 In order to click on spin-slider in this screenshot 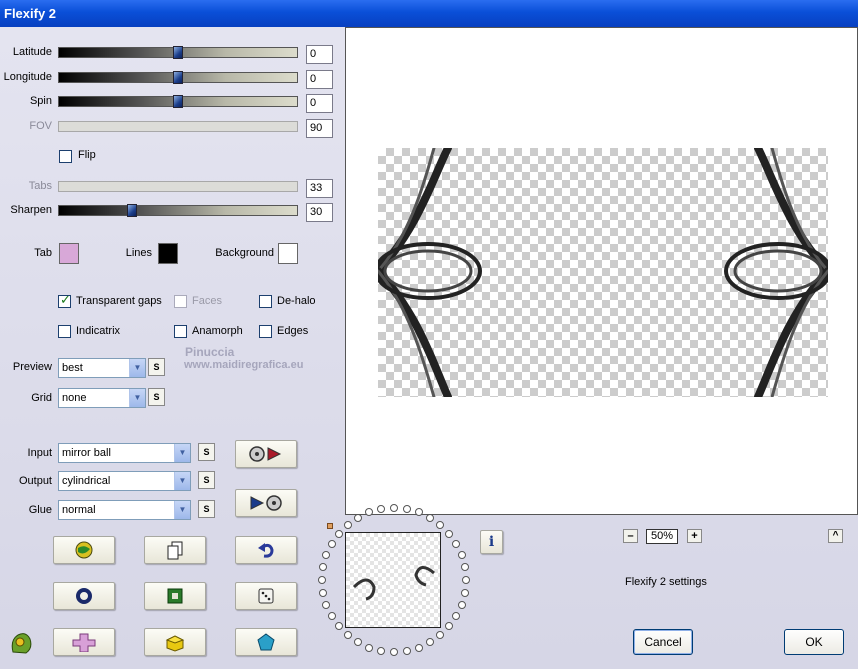, I will do `click(178, 101)`.